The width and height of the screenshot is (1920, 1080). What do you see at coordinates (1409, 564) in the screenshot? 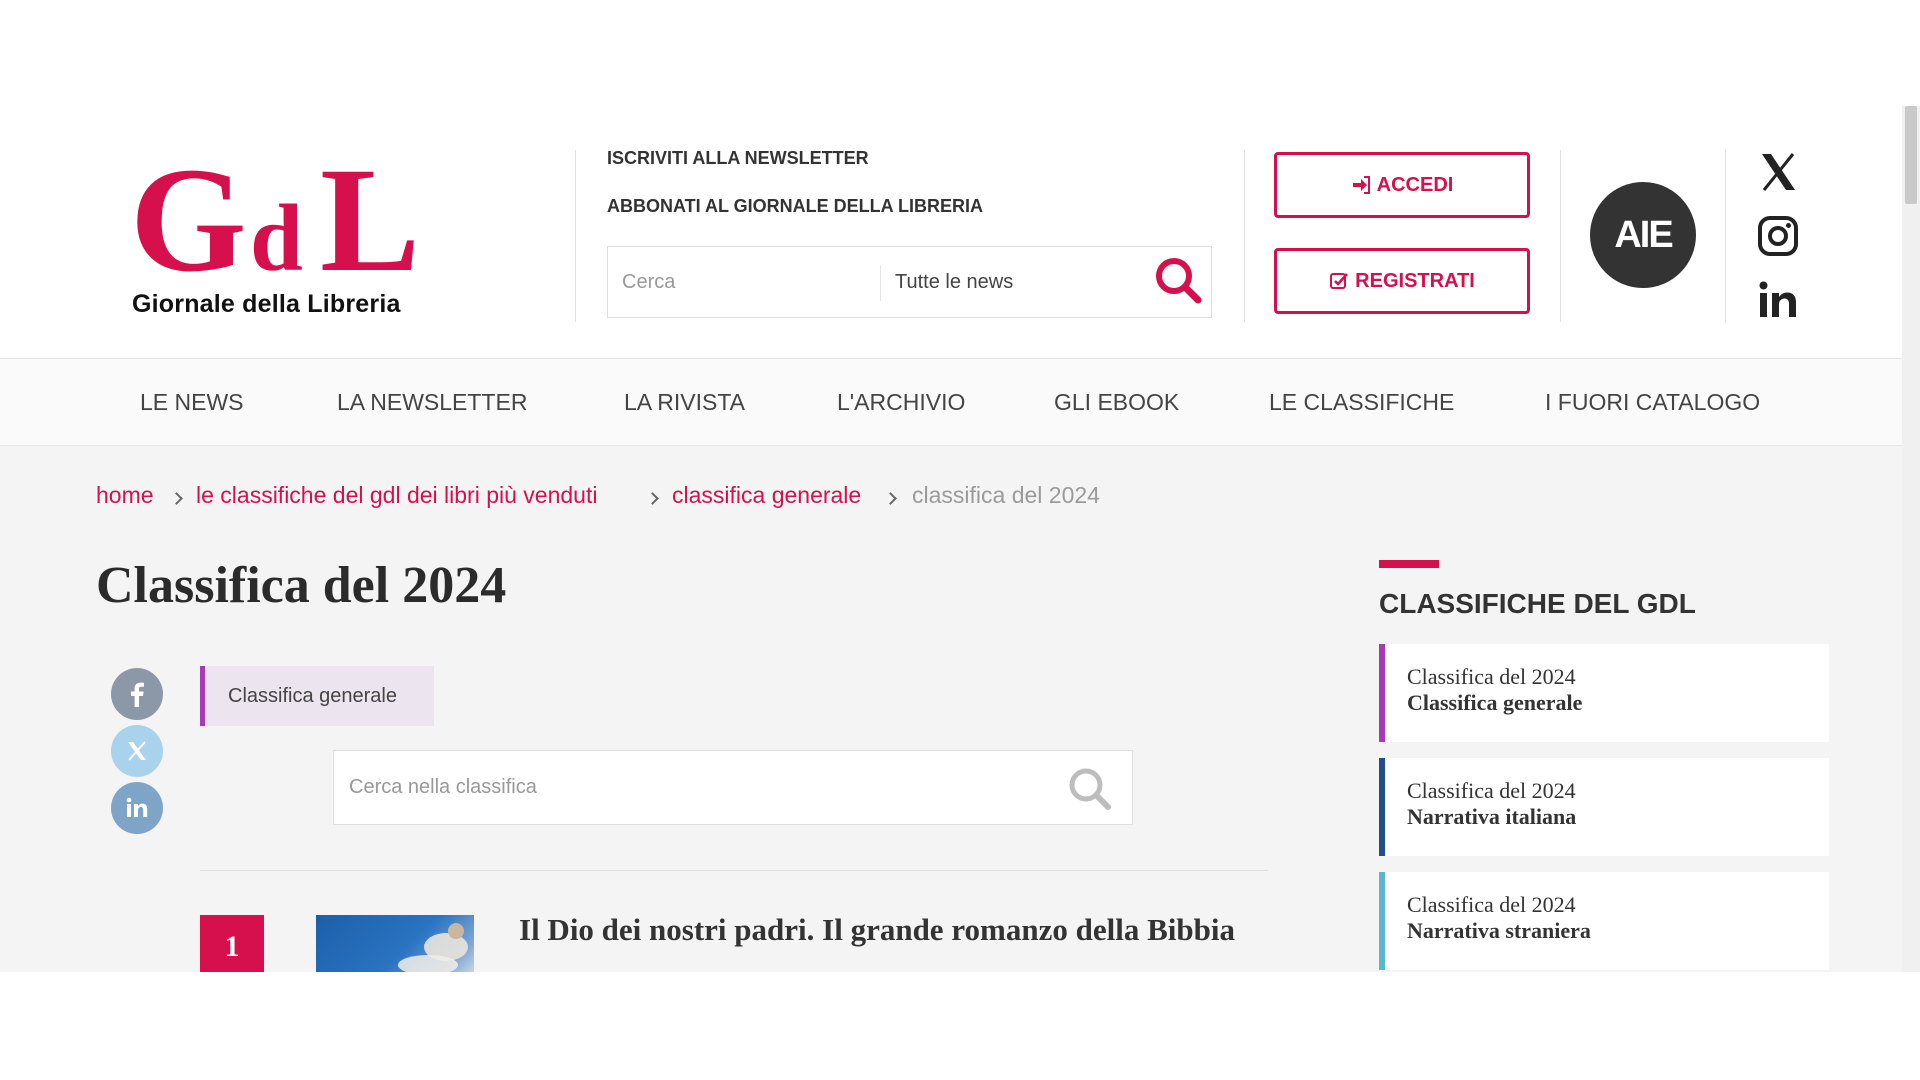
I see `sidebar-accent` at bounding box center [1409, 564].